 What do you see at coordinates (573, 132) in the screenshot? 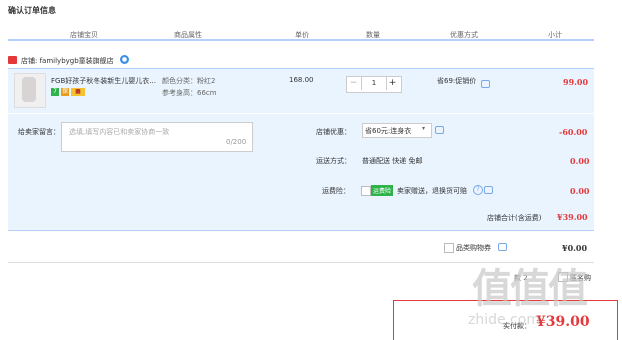
I see `coupon-amount: -60.00` at bounding box center [573, 132].